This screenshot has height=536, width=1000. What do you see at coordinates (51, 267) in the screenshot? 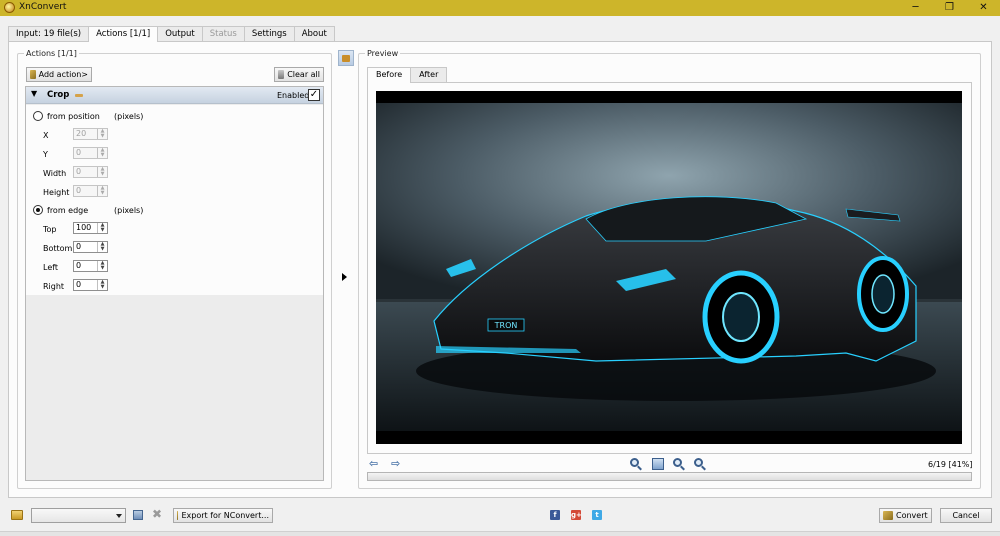
I see `left-label: Left` at bounding box center [51, 267].